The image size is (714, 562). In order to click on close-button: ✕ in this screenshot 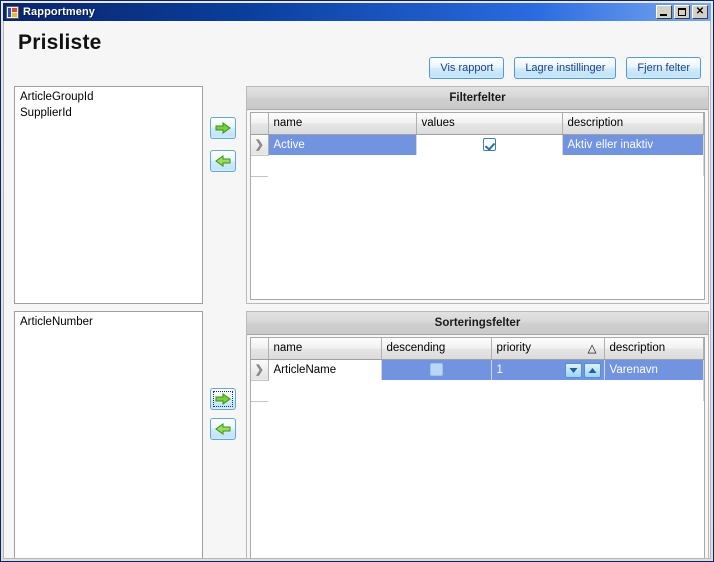, I will do `click(700, 12)`.